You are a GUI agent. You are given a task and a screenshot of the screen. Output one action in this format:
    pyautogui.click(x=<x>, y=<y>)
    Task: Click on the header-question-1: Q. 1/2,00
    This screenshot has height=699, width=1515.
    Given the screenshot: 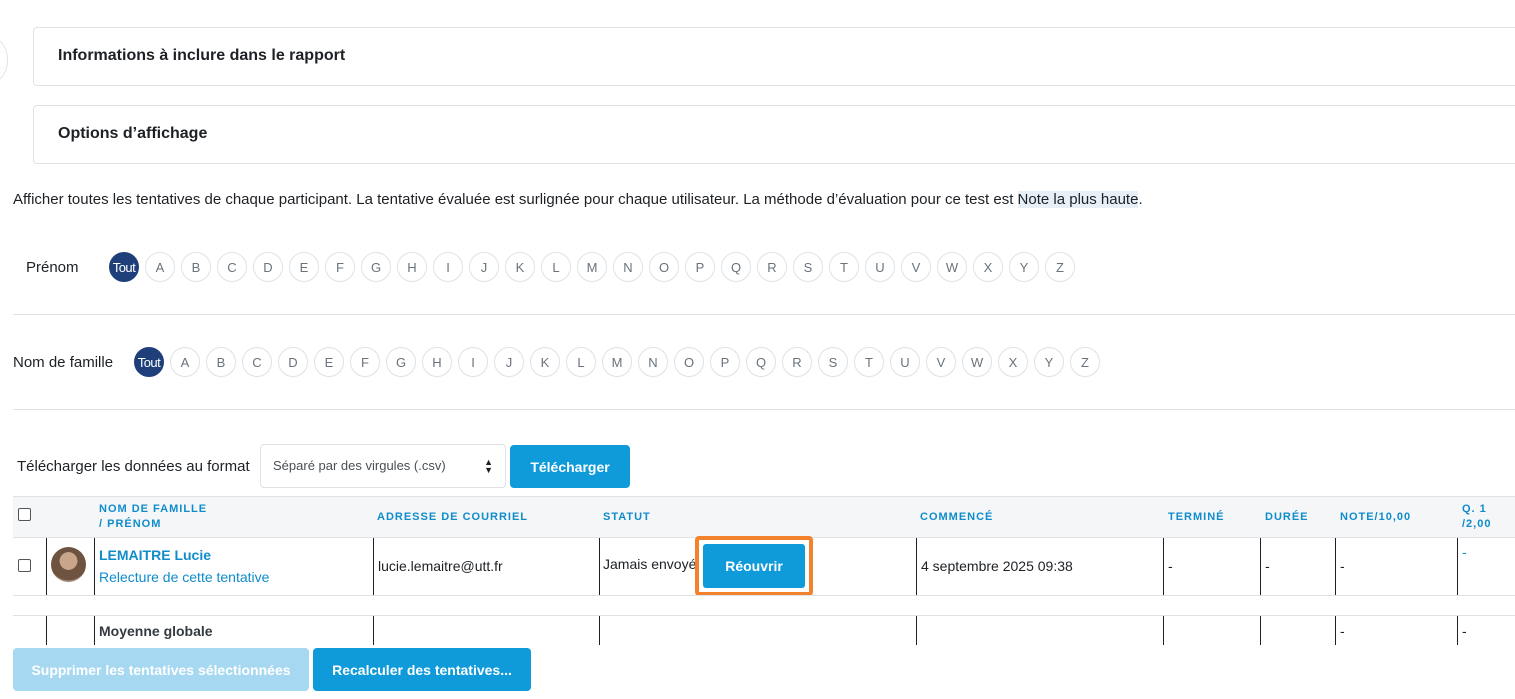 What is the action you would take?
    pyautogui.click(x=1476, y=517)
    